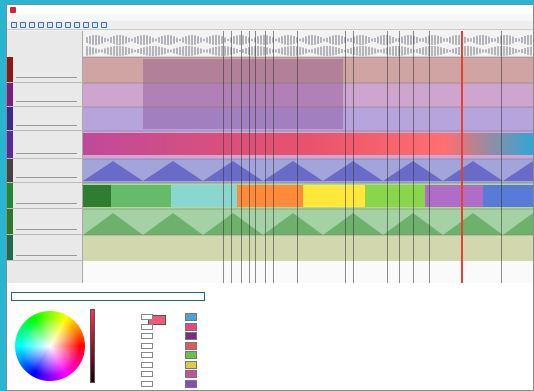 Image resolution: width=534 pixels, height=391 pixels. I want to click on playhead-marker, so click(462, 157).